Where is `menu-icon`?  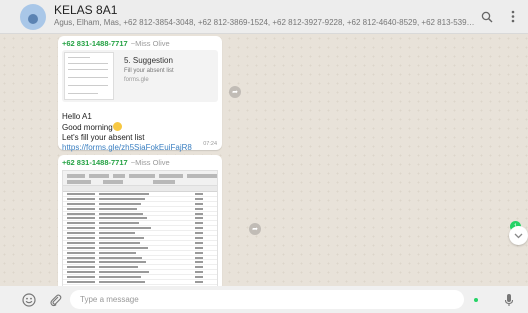
menu-icon is located at coordinates (513, 17).